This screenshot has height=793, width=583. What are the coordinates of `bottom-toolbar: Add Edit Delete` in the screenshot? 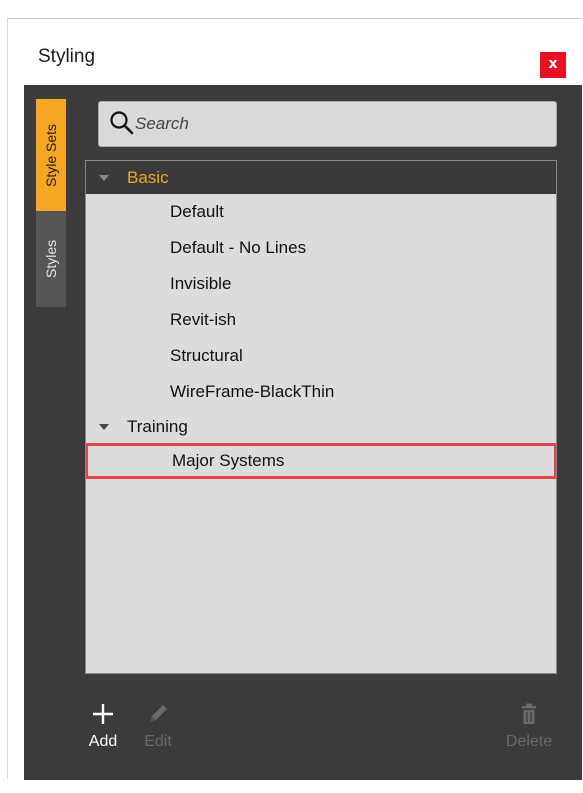 It's located at (303, 730).